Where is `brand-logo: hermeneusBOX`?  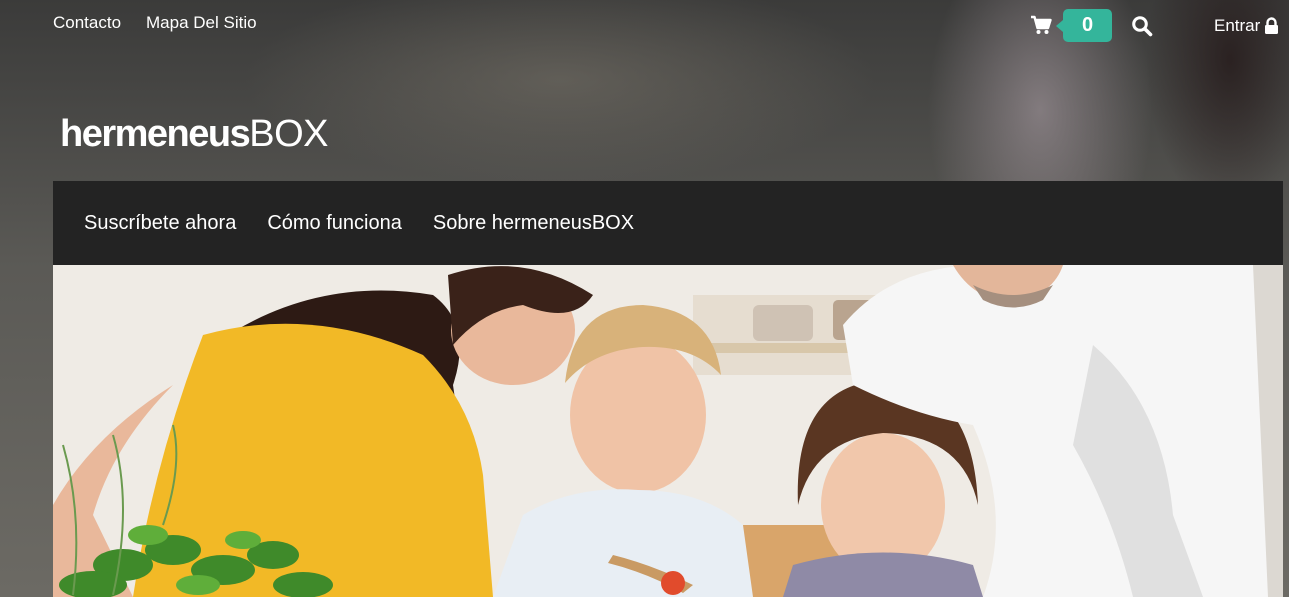
brand-logo: hermeneusBOX is located at coordinates (194, 134).